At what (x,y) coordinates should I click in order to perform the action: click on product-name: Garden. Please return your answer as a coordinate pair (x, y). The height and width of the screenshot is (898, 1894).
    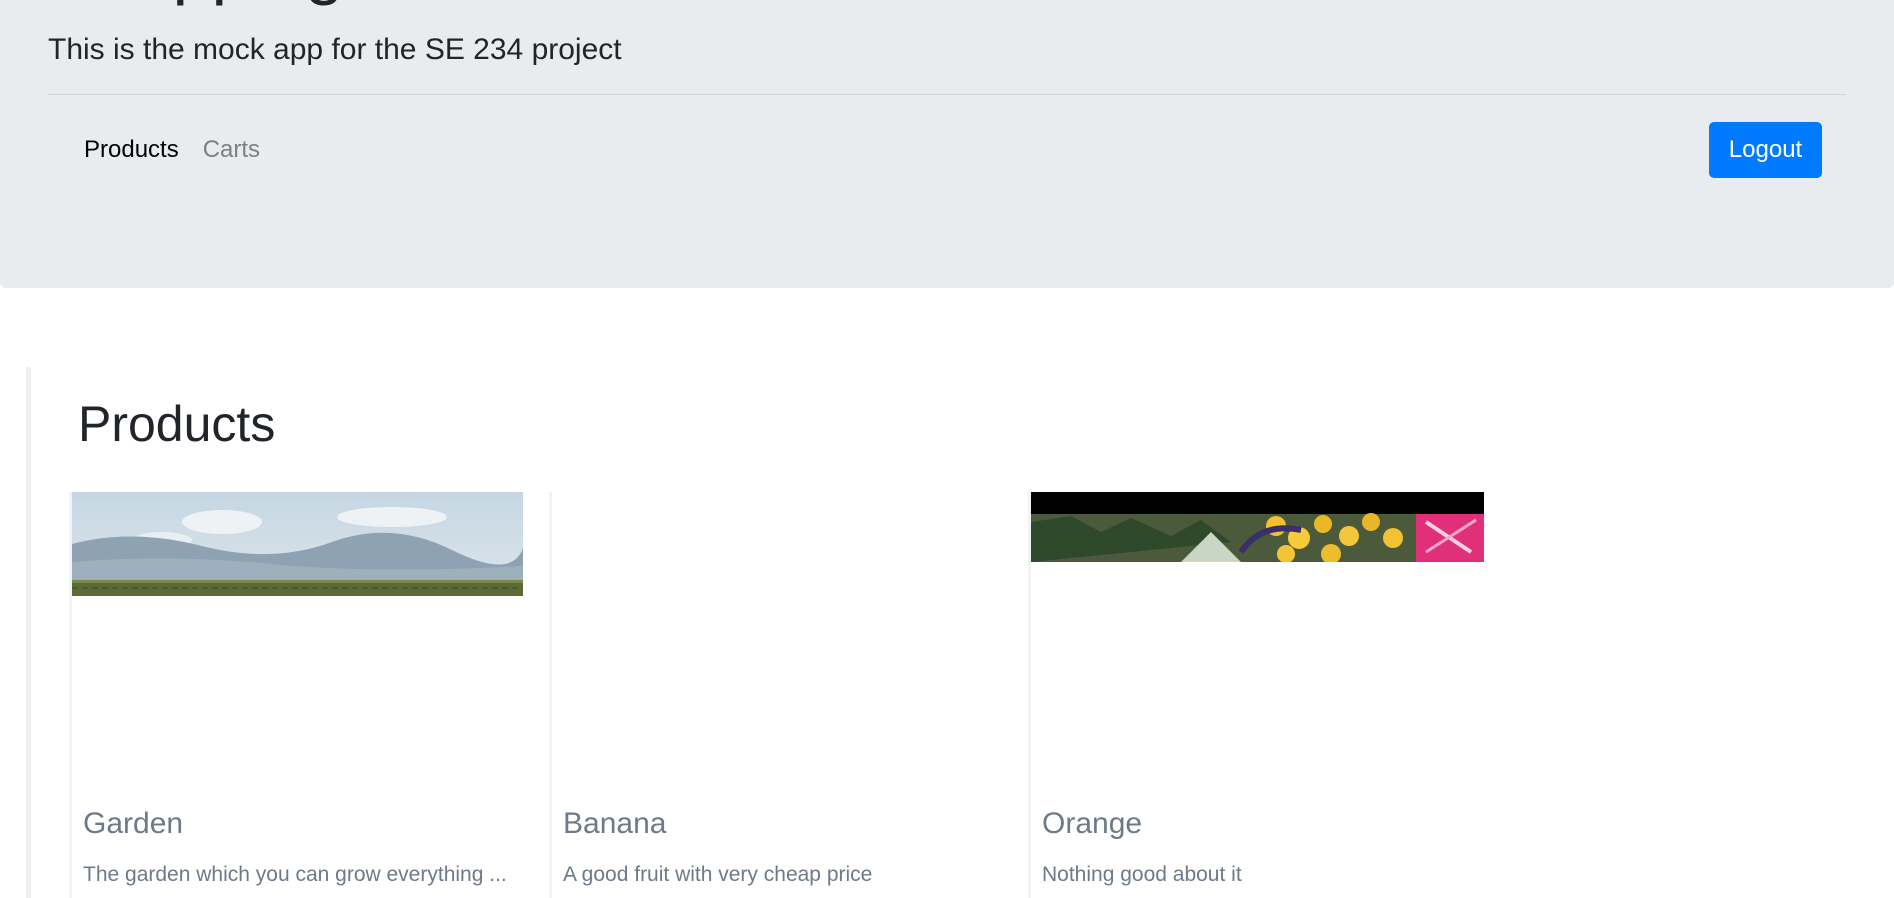
    Looking at the image, I should click on (133, 823).